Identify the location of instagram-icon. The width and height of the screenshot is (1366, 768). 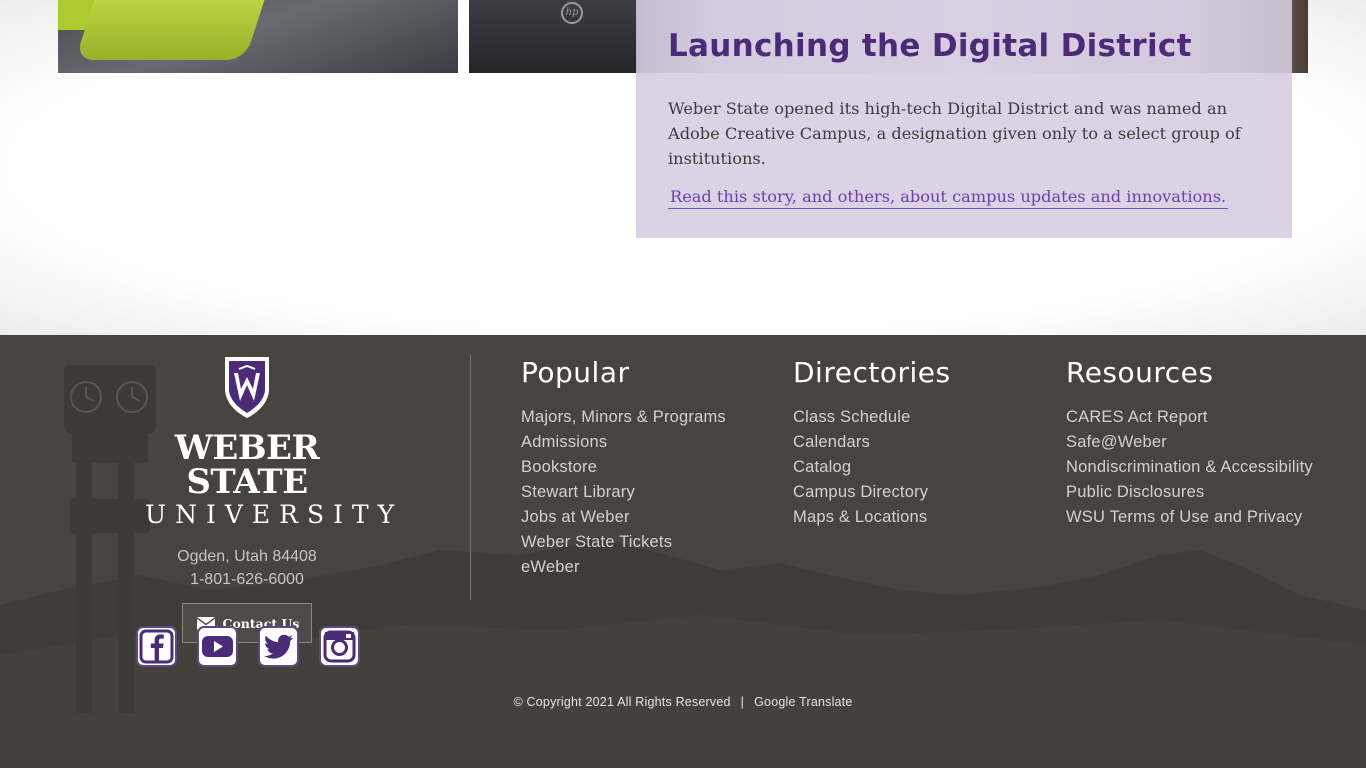
(339, 646).